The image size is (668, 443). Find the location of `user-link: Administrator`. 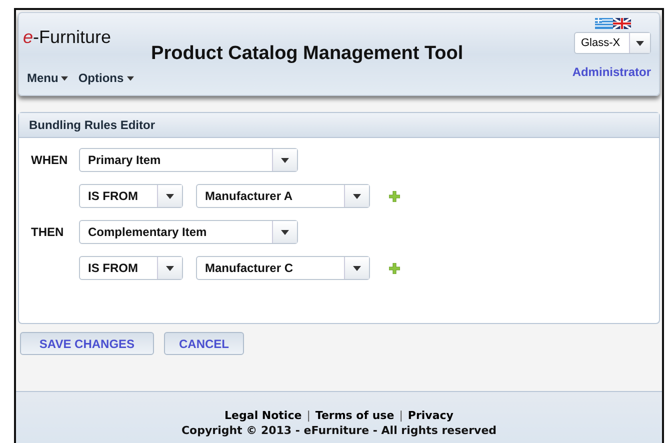

user-link: Administrator is located at coordinates (611, 72).